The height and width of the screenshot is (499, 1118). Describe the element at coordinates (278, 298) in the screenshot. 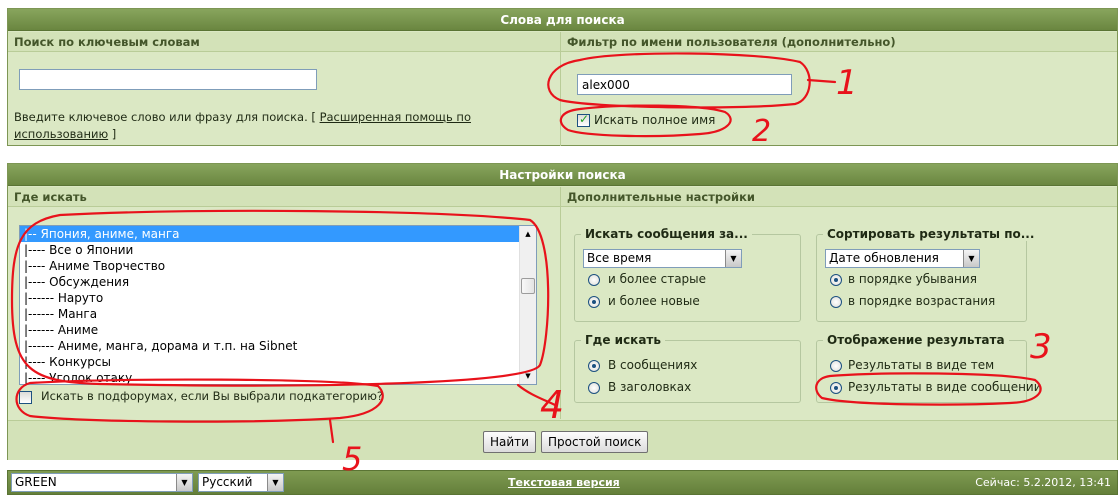

I see `forum-item: |------ Наруто` at that location.